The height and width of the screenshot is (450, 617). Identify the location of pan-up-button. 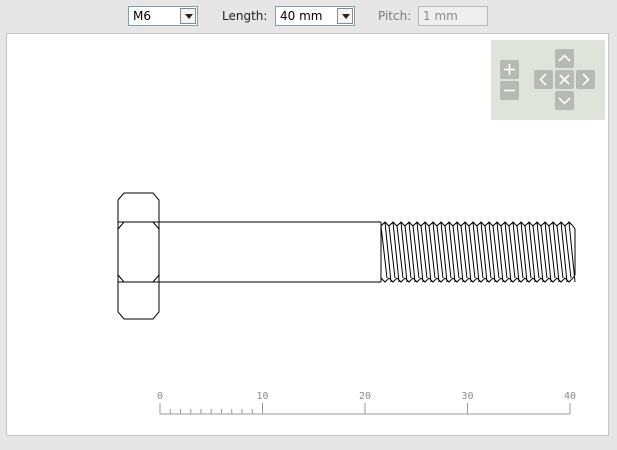
(564, 58).